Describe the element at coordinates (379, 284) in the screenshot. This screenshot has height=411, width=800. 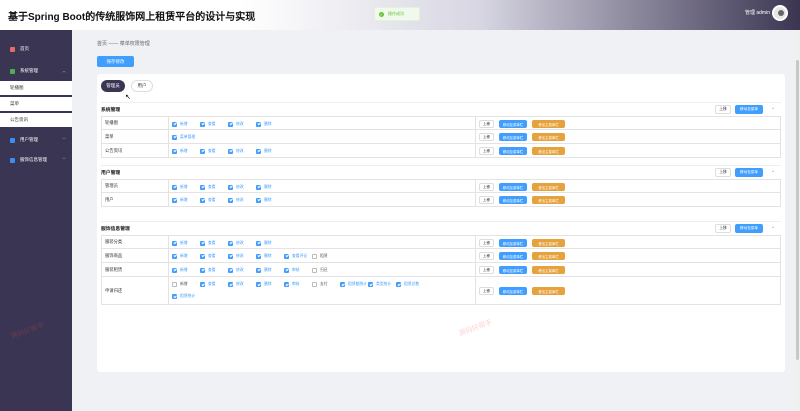
I see `permission-checkbox: 类型统计` at that location.